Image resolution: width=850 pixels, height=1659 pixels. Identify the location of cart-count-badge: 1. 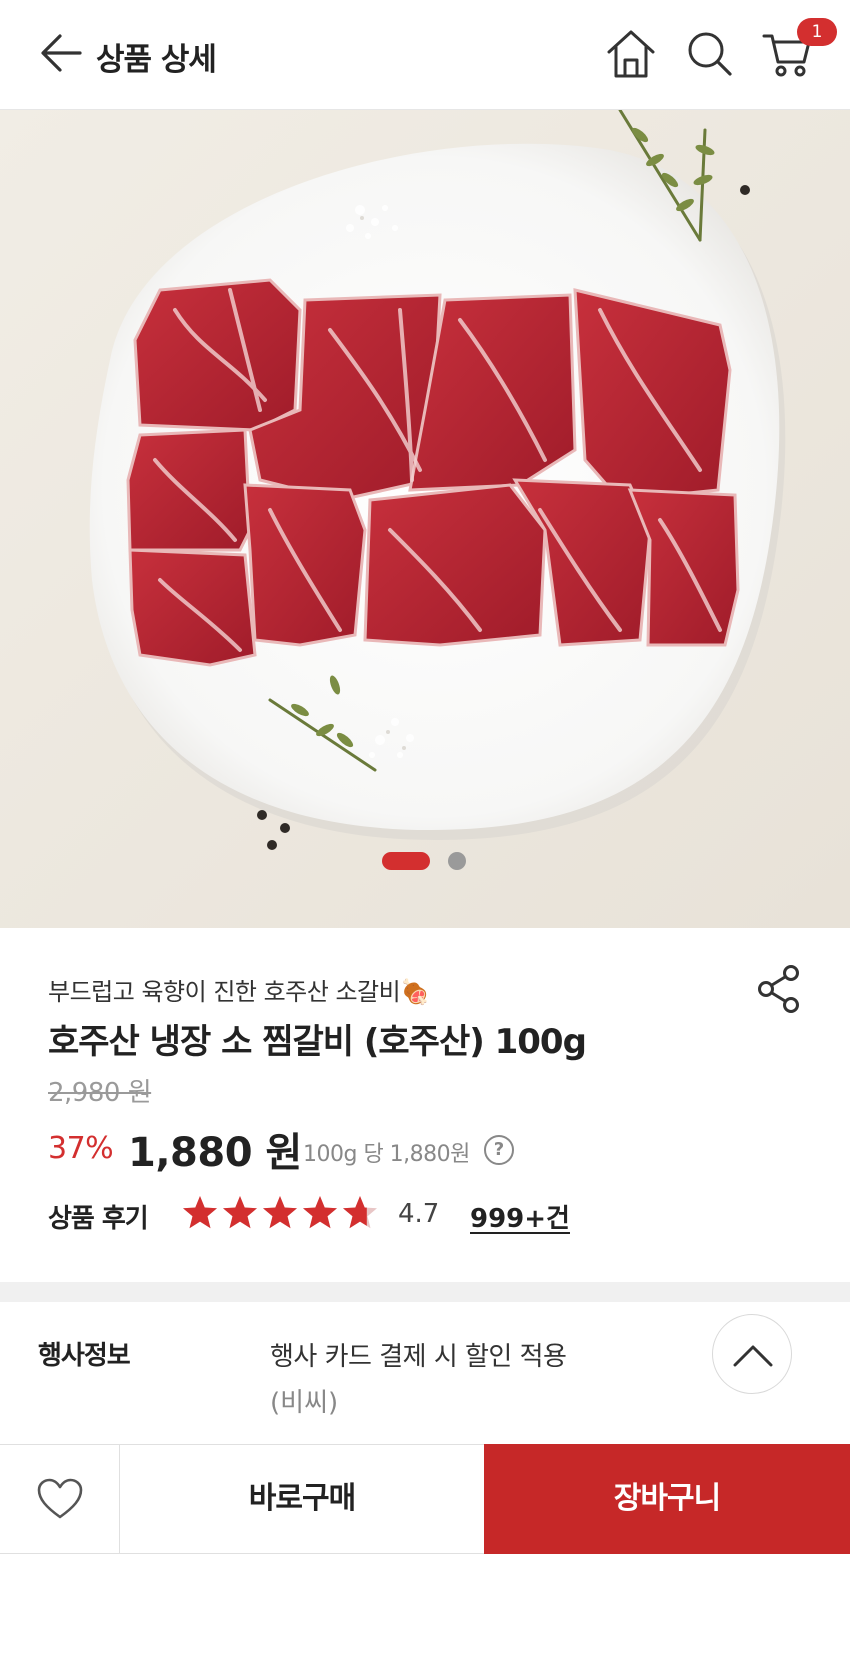
(817, 32).